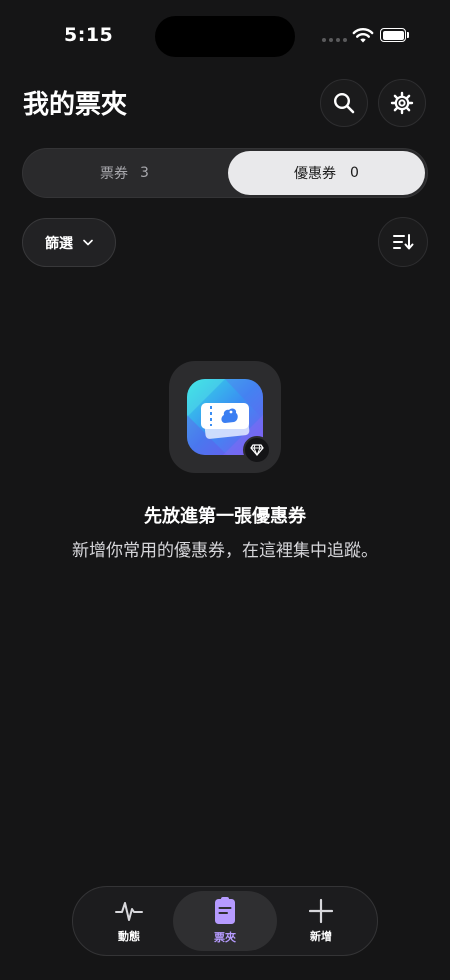  I want to click on settings-button, so click(402, 103).